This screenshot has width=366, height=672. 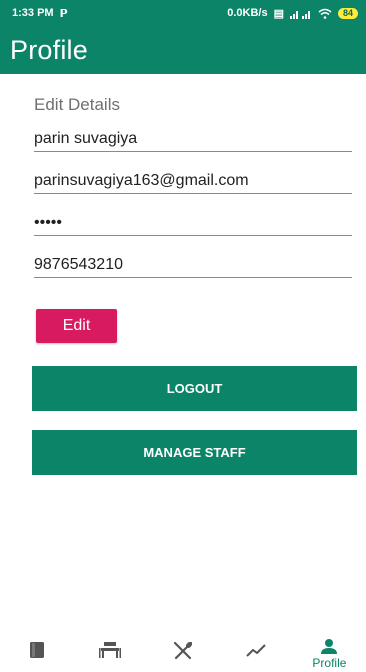 I want to click on app-bar: Profile, so click(x=183, y=50).